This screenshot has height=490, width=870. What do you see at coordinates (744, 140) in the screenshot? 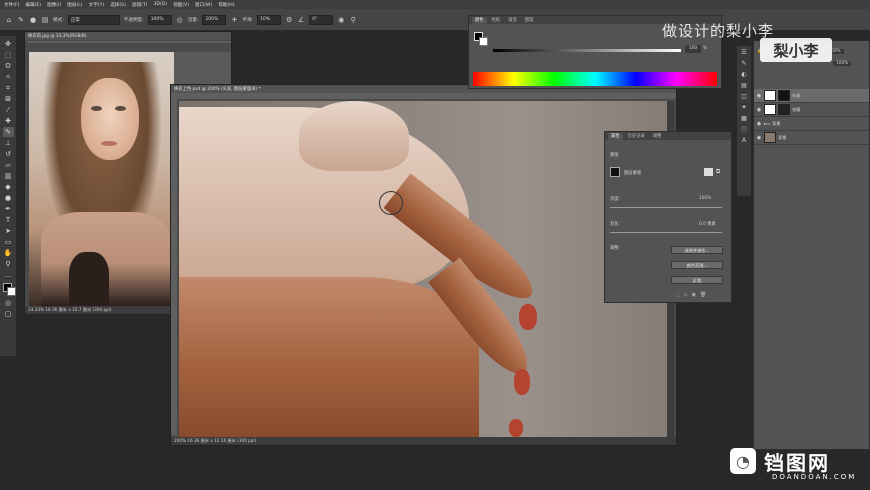
I see `character-panel-icon: A` at bounding box center [744, 140].